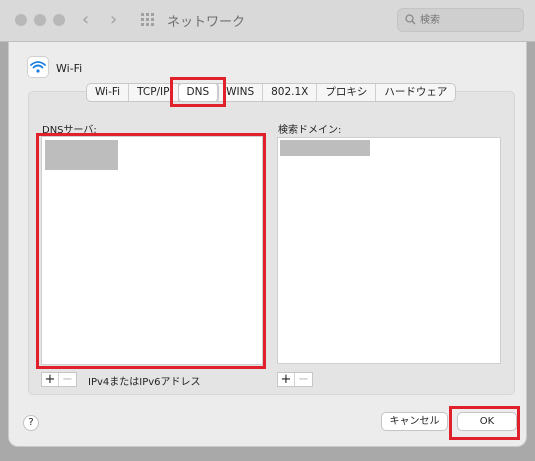  Describe the element at coordinates (154, 92) in the screenshot. I see `tab-tcpip: TCP/IP` at that location.